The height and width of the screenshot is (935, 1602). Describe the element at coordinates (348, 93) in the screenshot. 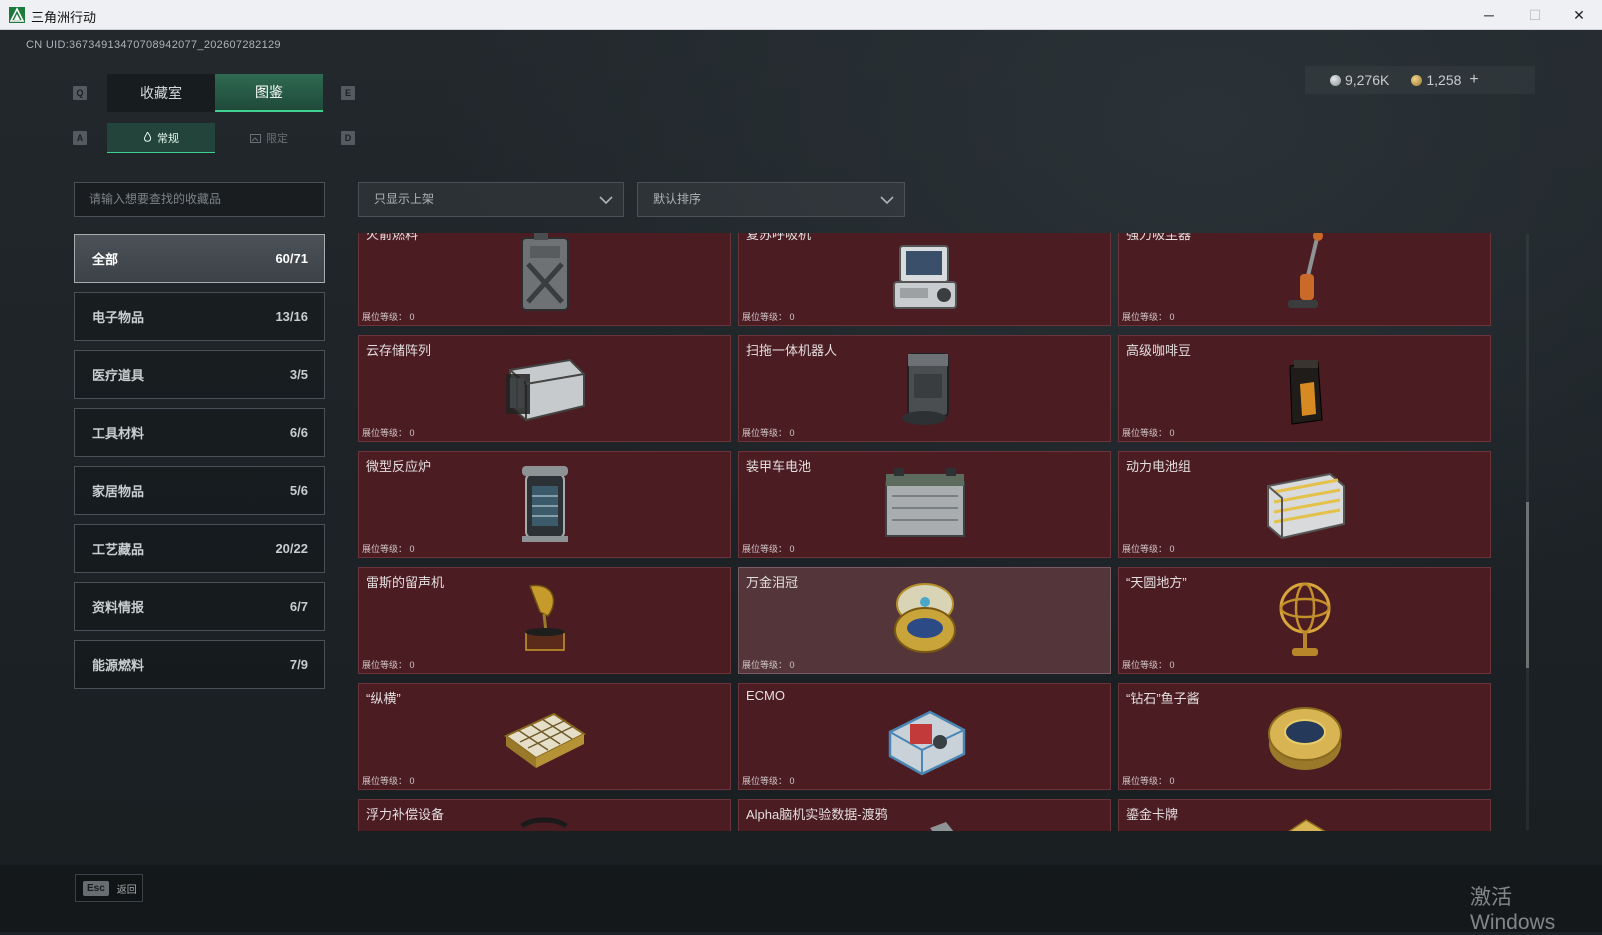

I see `key-hint-e: E` at that location.